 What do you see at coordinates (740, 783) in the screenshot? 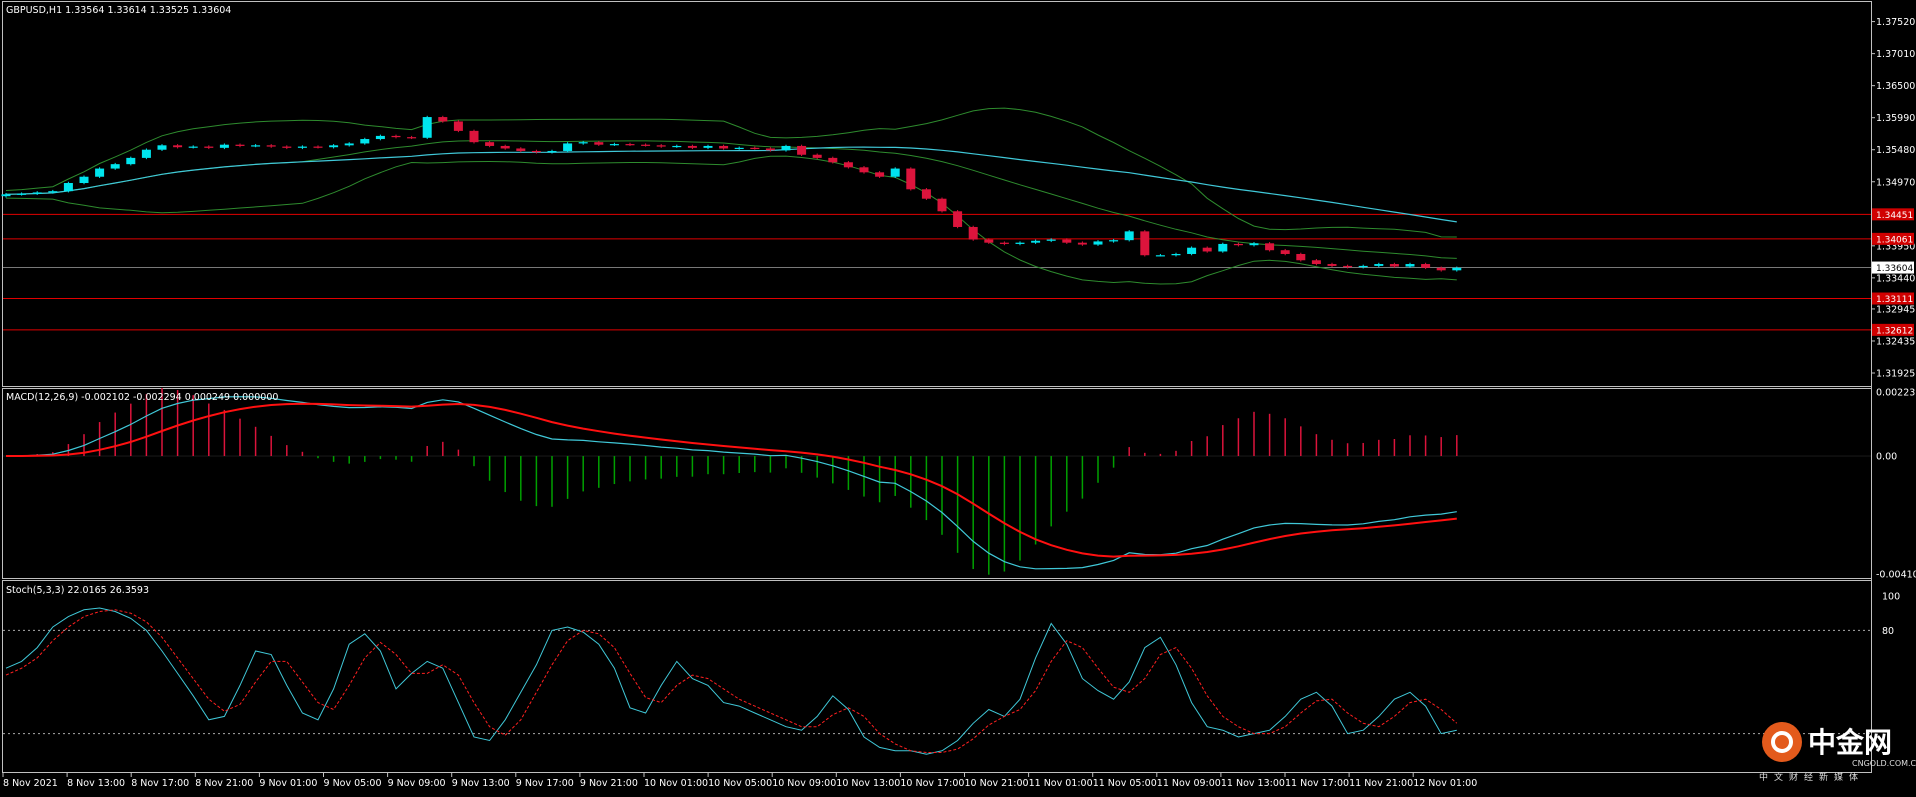
I see `time-tick-label: 10 Nov 05:00` at bounding box center [740, 783].